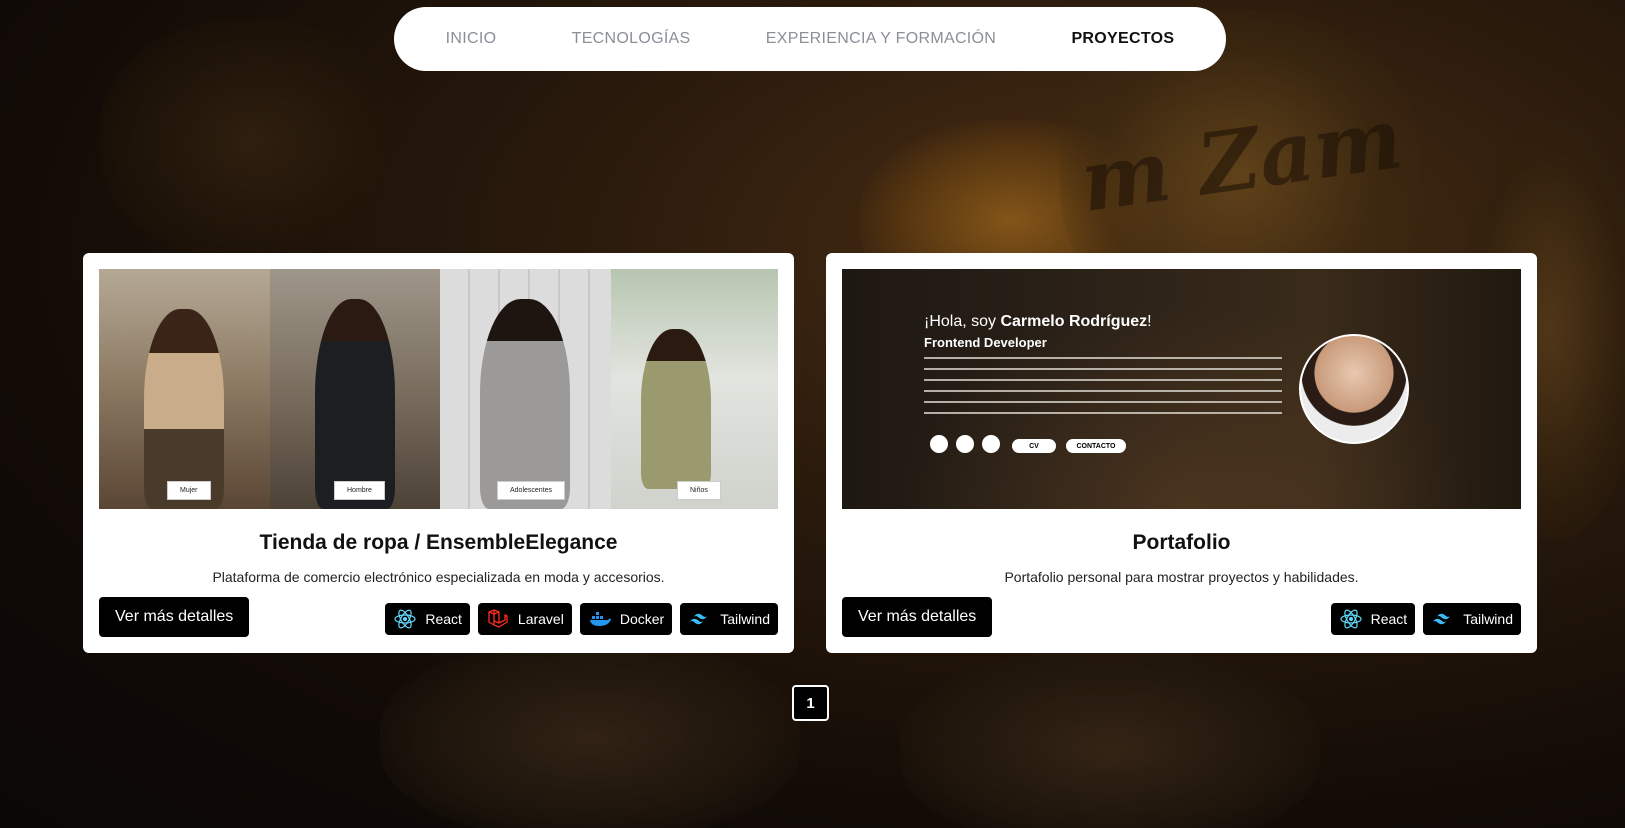 The width and height of the screenshot is (1625, 828). Describe the element at coordinates (1096, 446) in the screenshot. I see `thumbnail-contact-pill: CONTACTO` at that location.